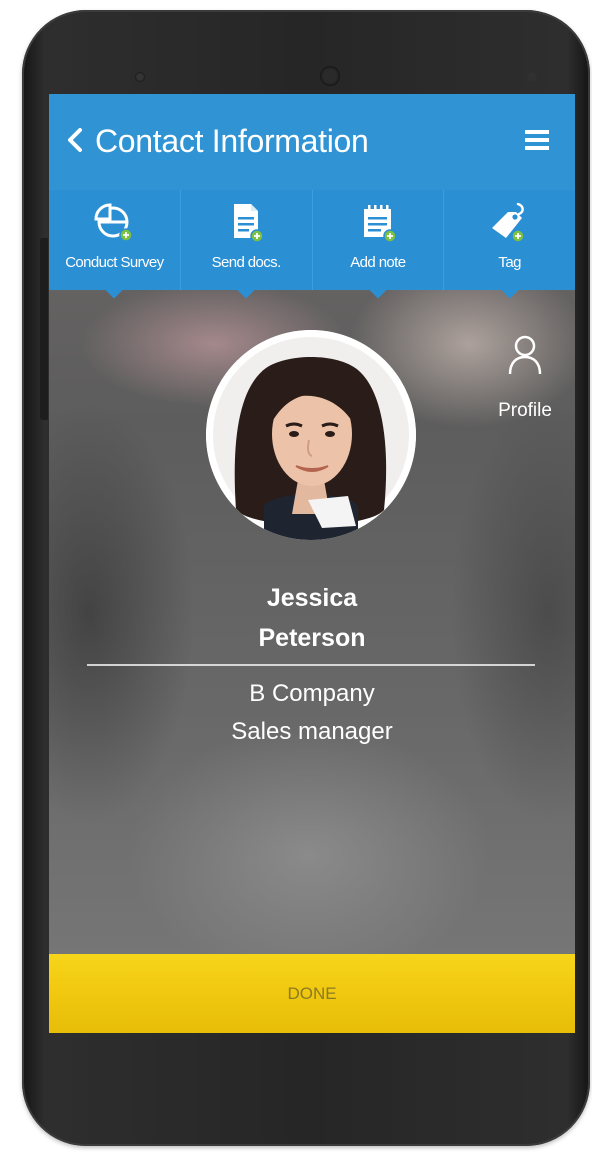 Image resolution: width=592 pixels, height=1154 pixels. I want to click on document-icon, so click(246, 222).